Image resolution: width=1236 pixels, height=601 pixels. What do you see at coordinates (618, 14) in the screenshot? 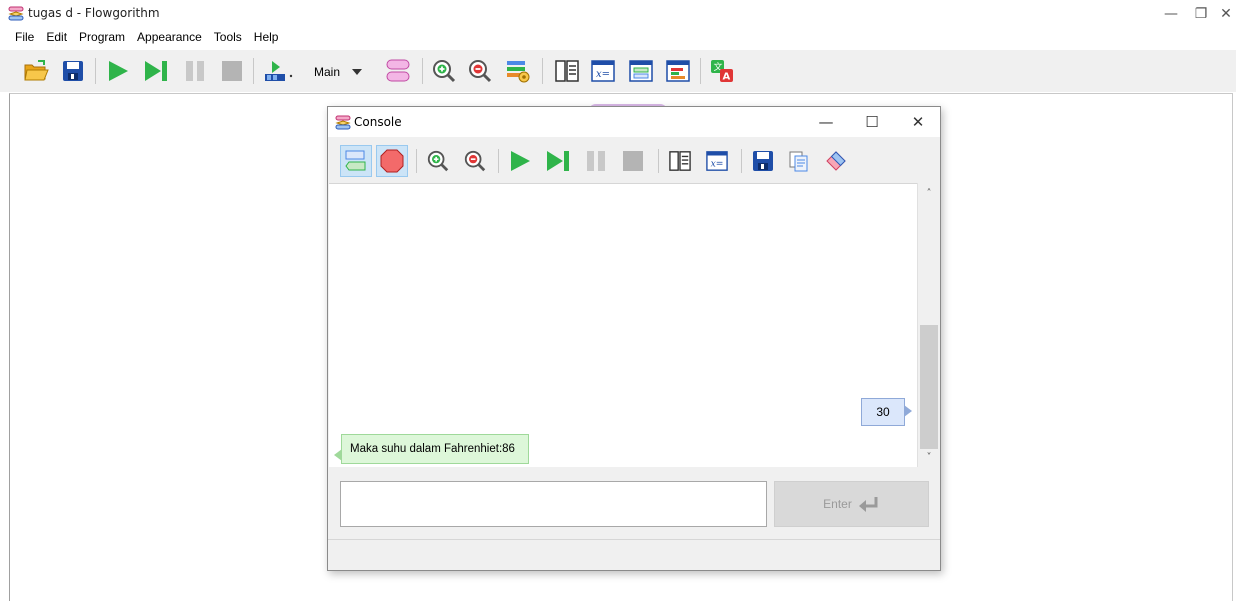
I see `window-title-bar: tugas d - Flowgorithm — ❐ ✕` at bounding box center [618, 14].